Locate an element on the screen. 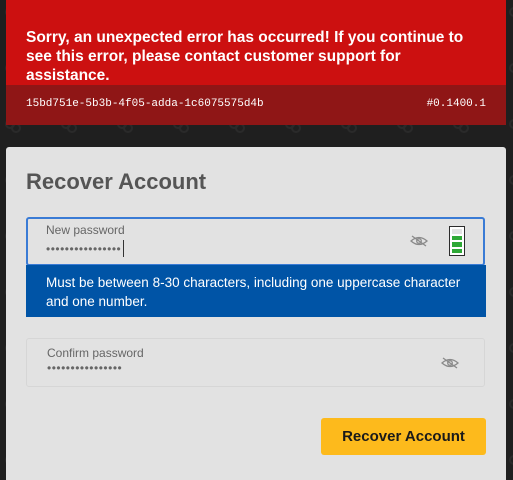 Image resolution: width=513 pixels, height=480 pixels. new-password-field: New password •••••••••••••••• is located at coordinates (255, 241).